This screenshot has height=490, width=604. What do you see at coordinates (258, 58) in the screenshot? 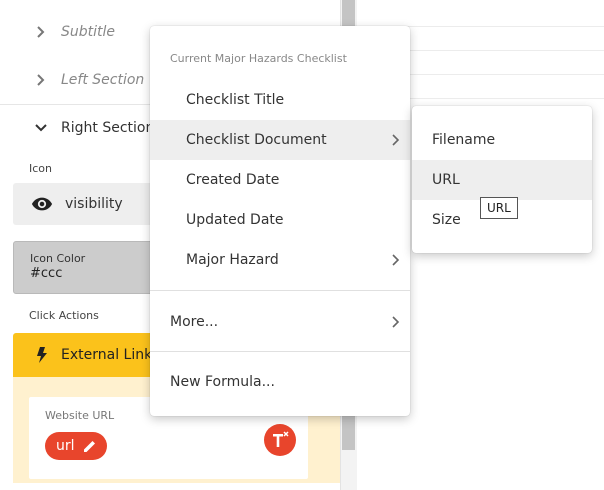
I see `menu-heading: Current Major Hazards Checklist` at bounding box center [258, 58].